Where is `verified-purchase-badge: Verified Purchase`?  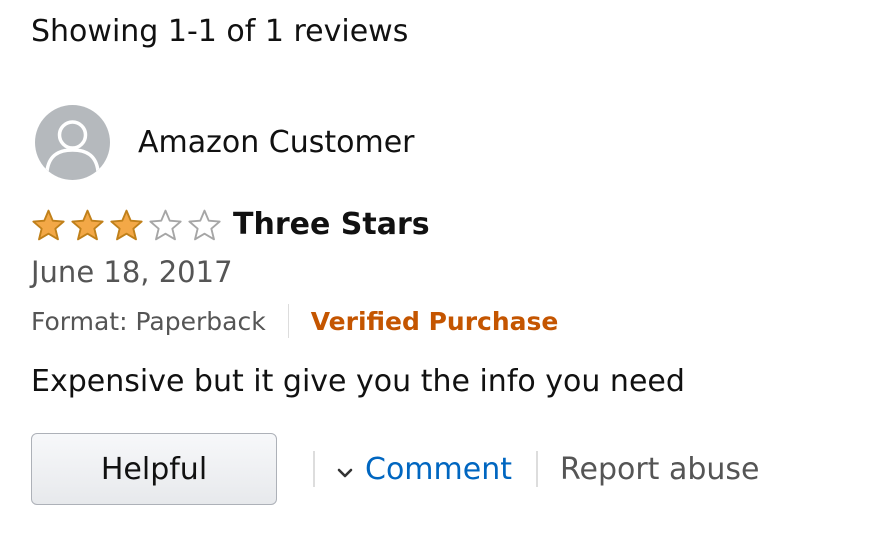
verified-purchase-badge: Verified Purchase is located at coordinates (435, 321).